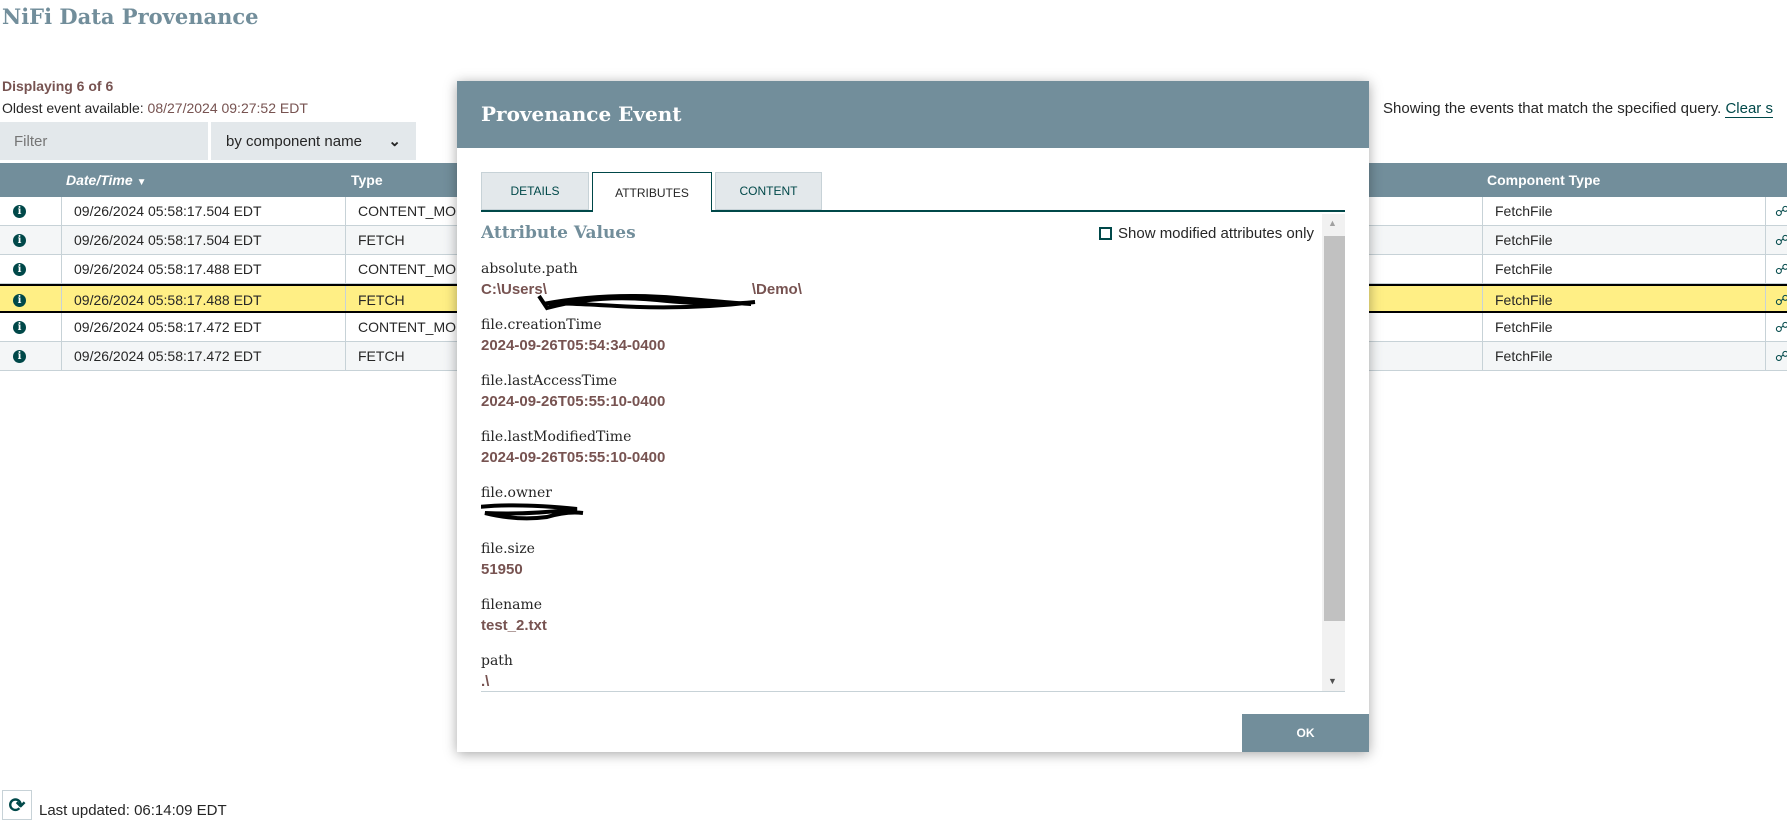 Image resolution: width=1787 pixels, height=825 pixels. I want to click on tab-content: CONTENT, so click(768, 191).